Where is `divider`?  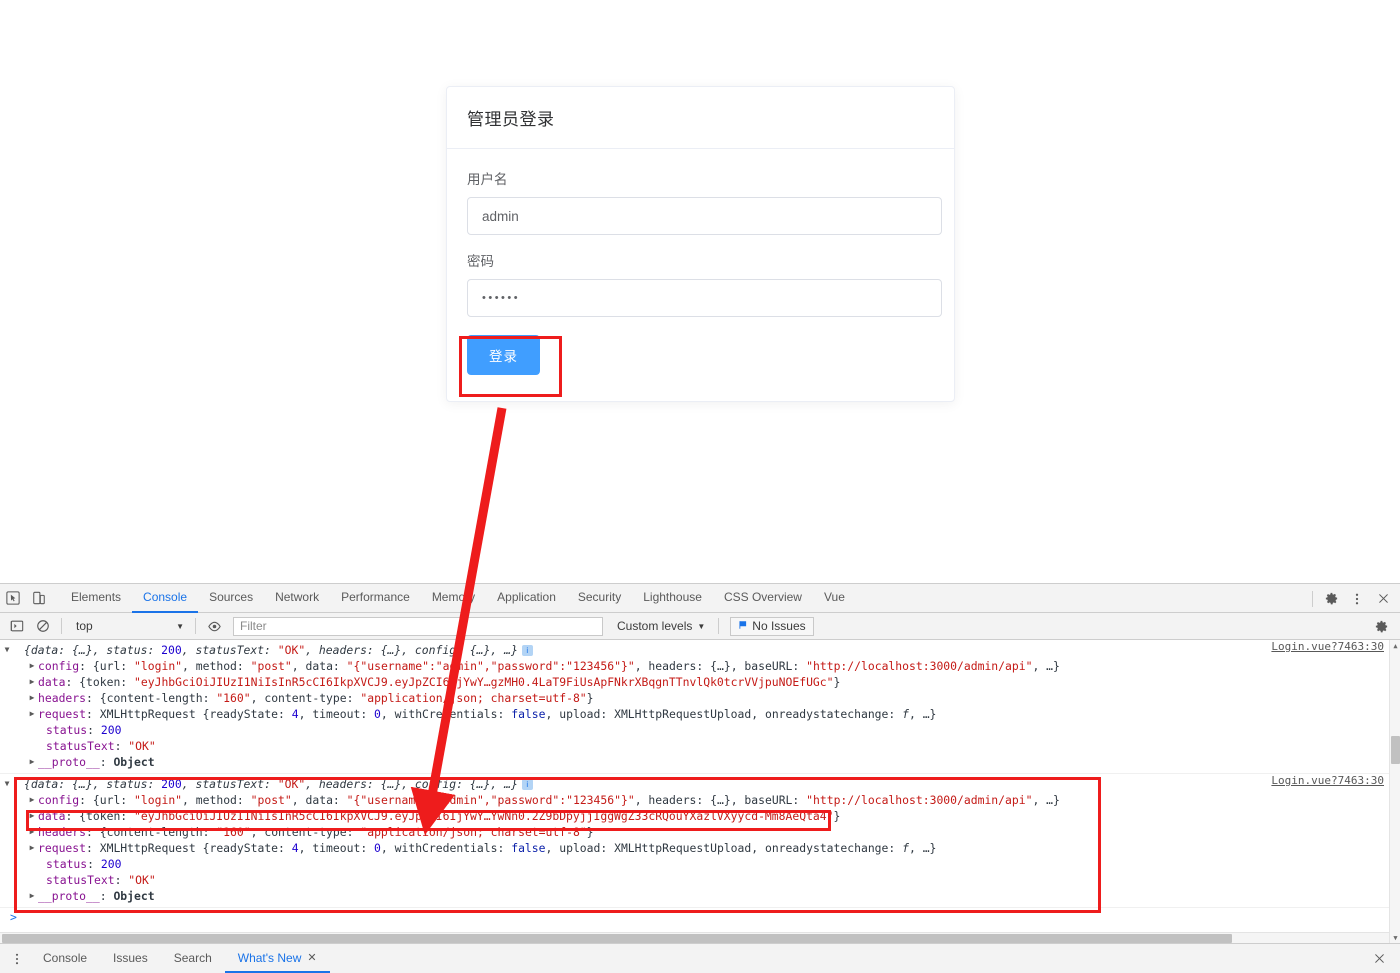
divider is located at coordinates (61, 626).